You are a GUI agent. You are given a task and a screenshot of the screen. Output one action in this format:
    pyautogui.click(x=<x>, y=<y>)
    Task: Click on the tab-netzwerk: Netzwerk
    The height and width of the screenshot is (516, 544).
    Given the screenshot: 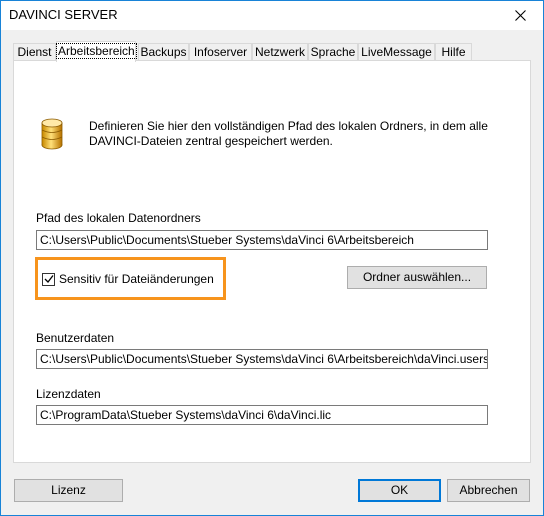 What is the action you would take?
    pyautogui.click(x=280, y=51)
    